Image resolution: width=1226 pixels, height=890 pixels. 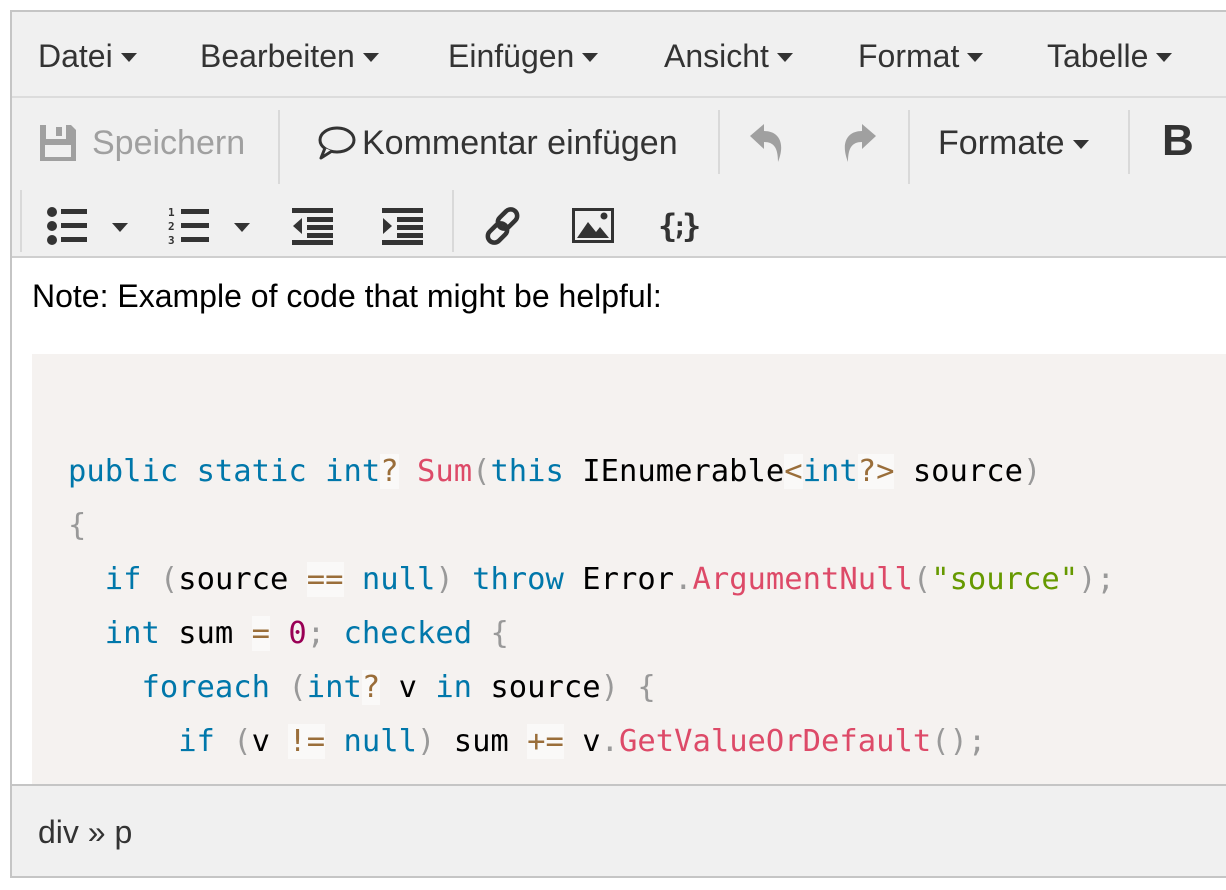 I want to click on code-line: int sum = 0; checked {, so click(x=306, y=633).